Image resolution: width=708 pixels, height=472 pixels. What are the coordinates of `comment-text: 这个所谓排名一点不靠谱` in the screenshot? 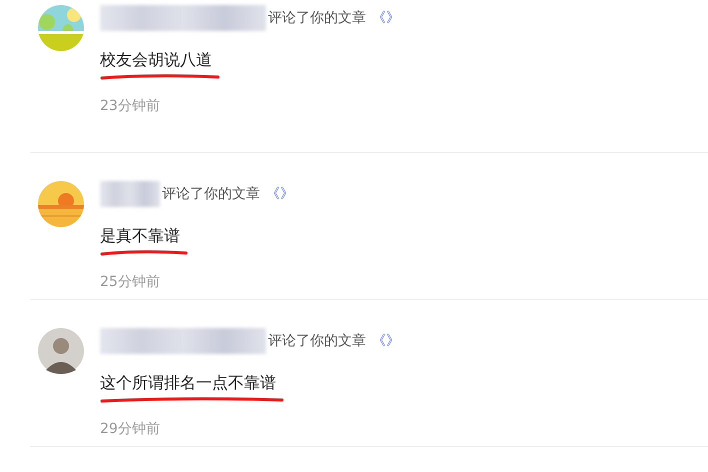 It's located at (188, 383).